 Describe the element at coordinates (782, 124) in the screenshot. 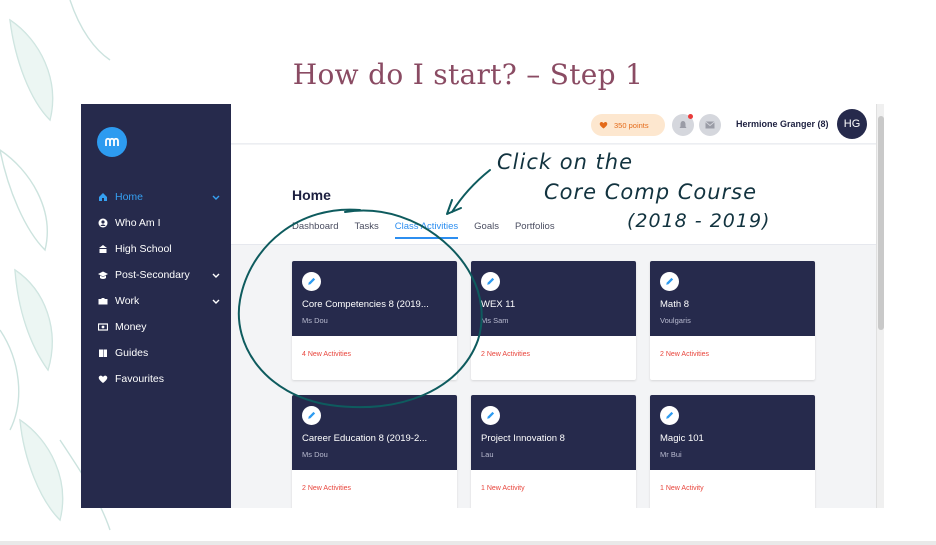

I see `user-name: Hermione Granger (8)` at that location.